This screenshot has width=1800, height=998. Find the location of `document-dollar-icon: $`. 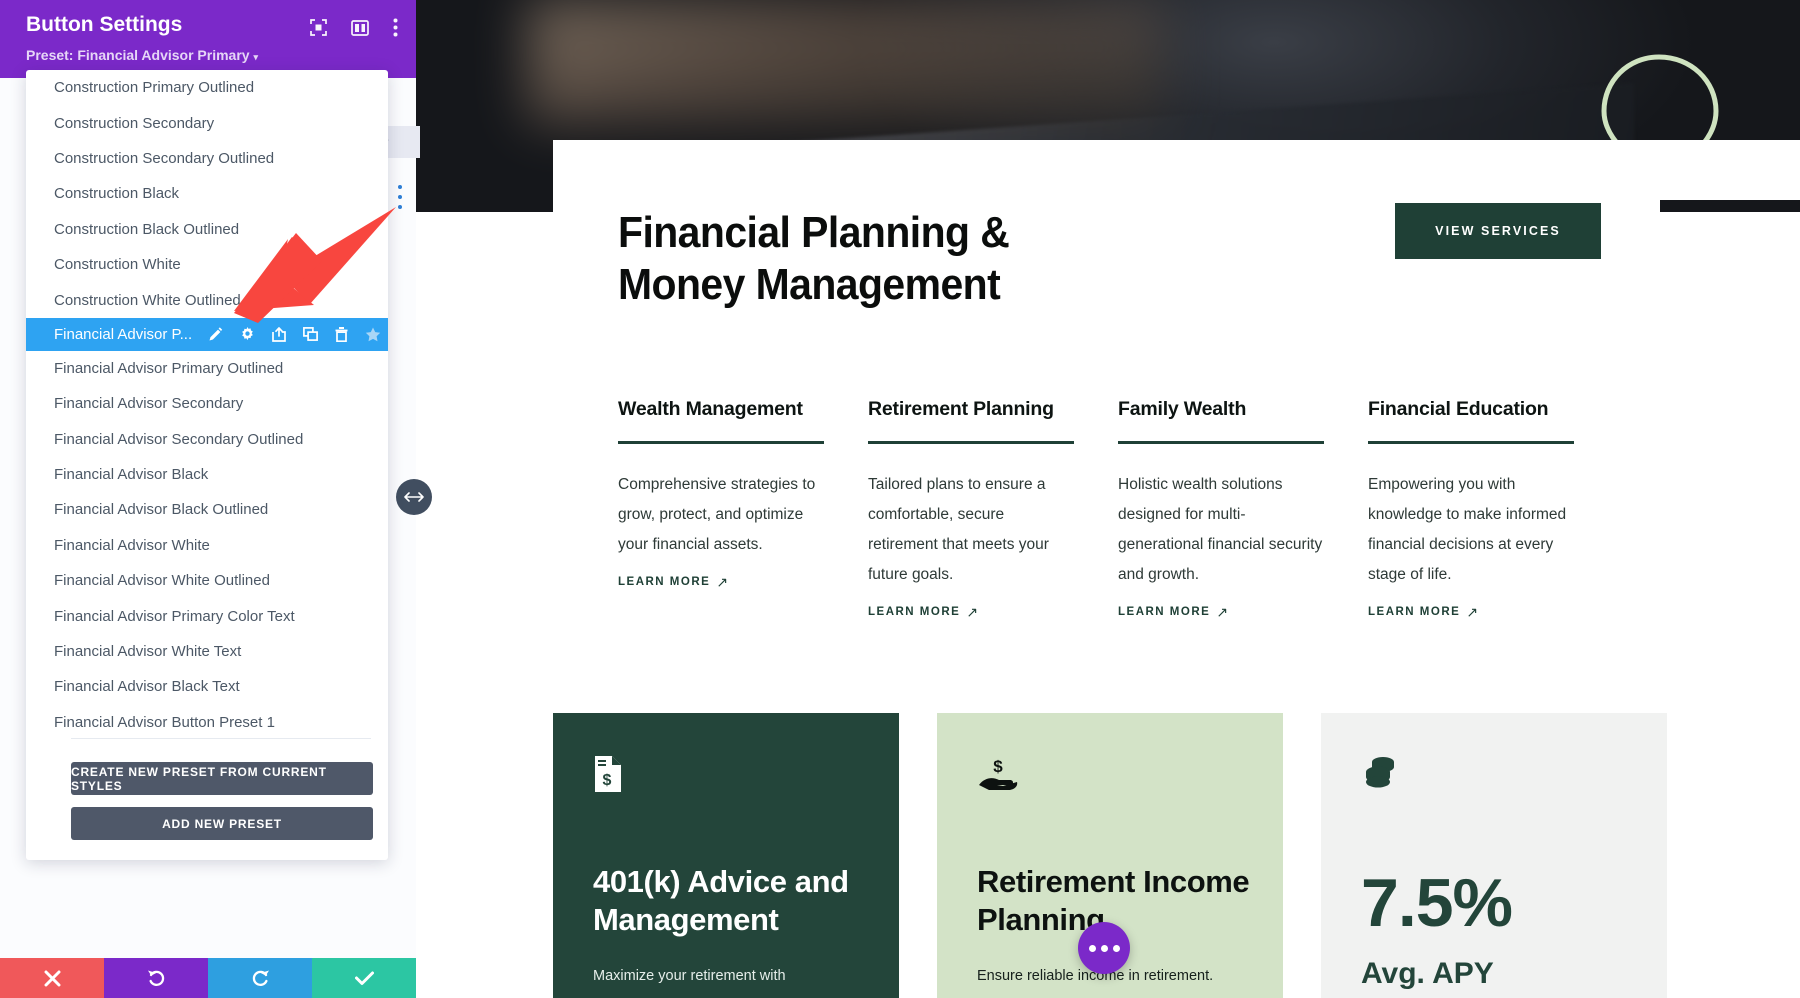

document-dollar-icon: $ is located at coordinates (726, 782).